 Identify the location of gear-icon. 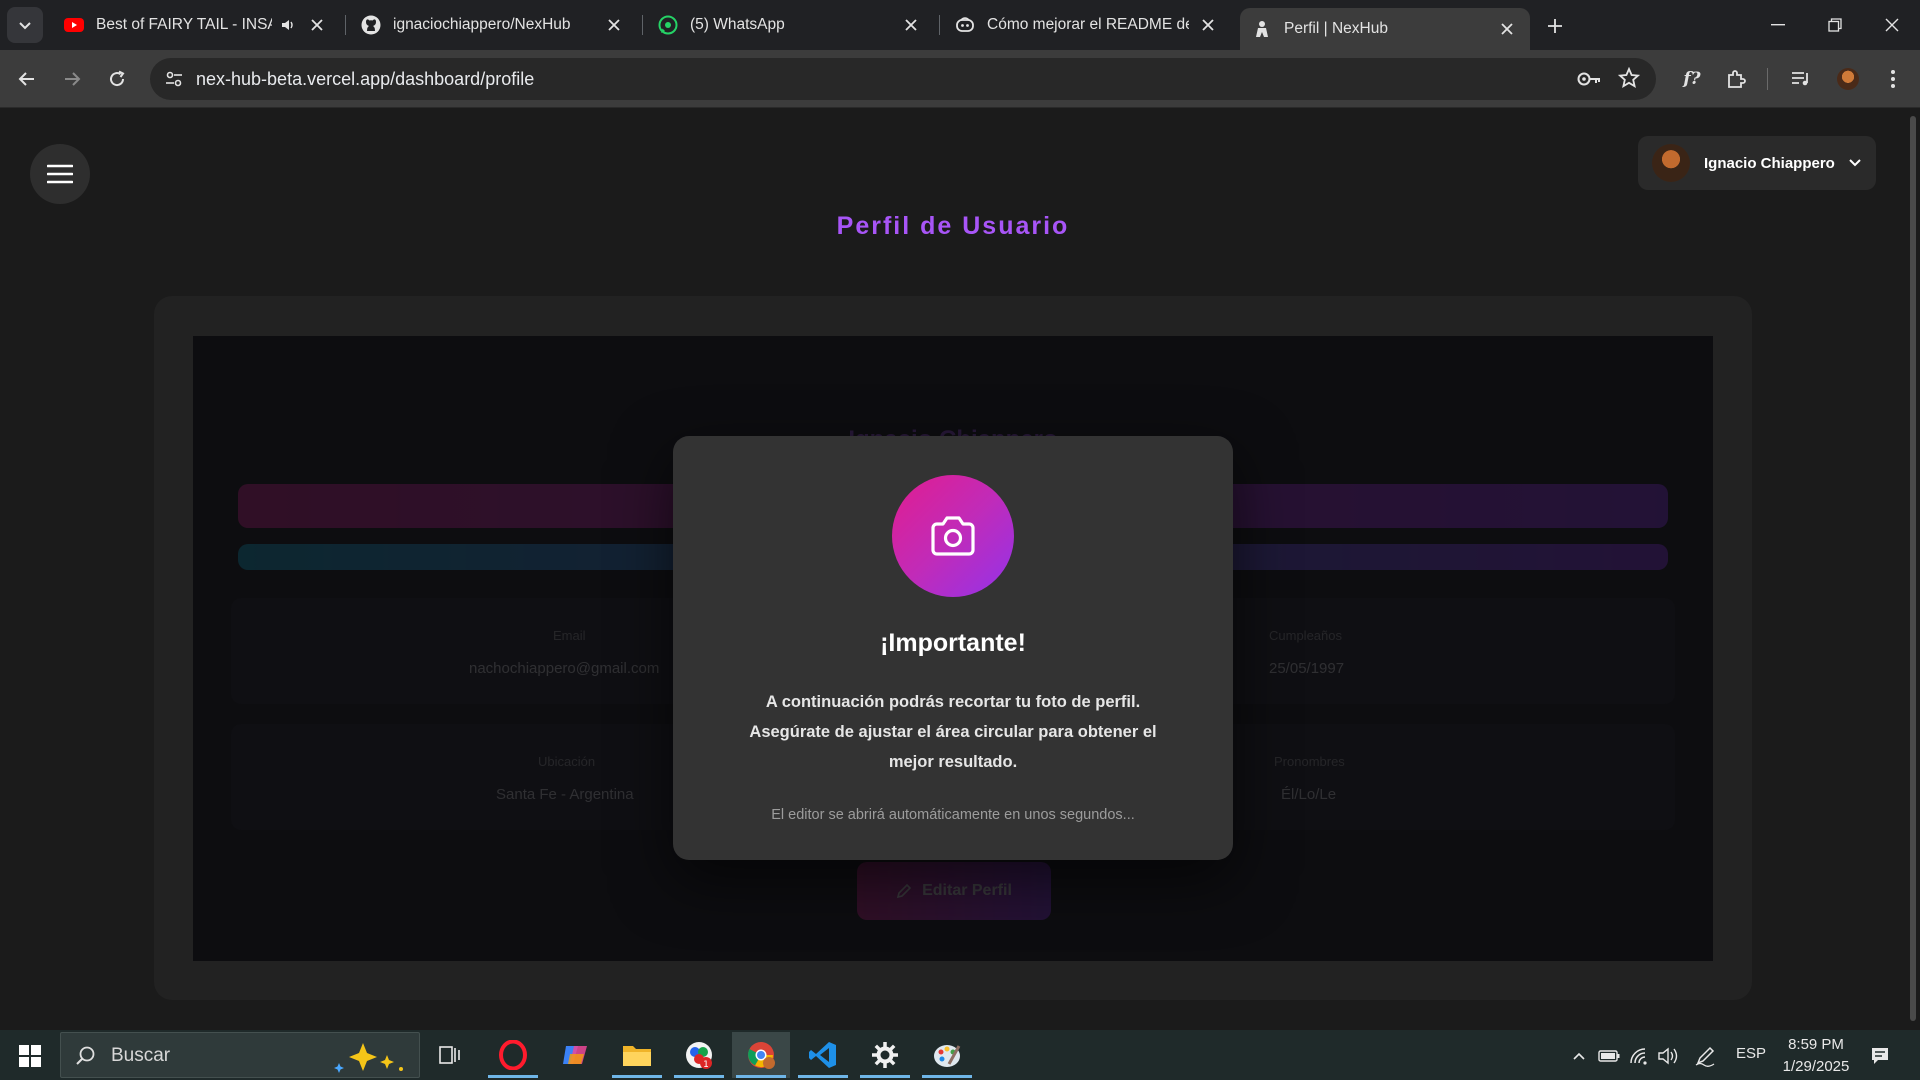
(885, 1055).